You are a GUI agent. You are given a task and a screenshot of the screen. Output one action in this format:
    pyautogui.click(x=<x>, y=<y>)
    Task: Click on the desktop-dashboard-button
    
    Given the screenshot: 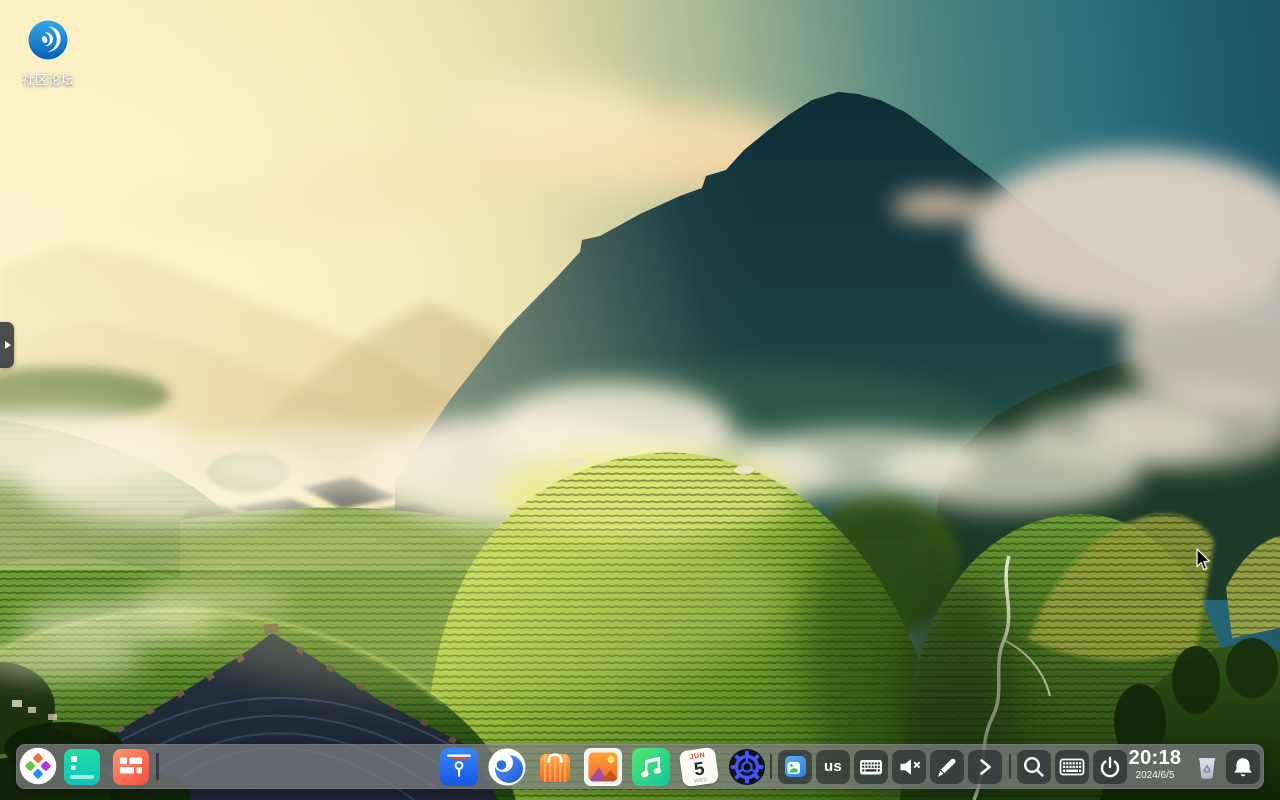 What is the action you would take?
    pyautogui.click(x=131, y=766)
    